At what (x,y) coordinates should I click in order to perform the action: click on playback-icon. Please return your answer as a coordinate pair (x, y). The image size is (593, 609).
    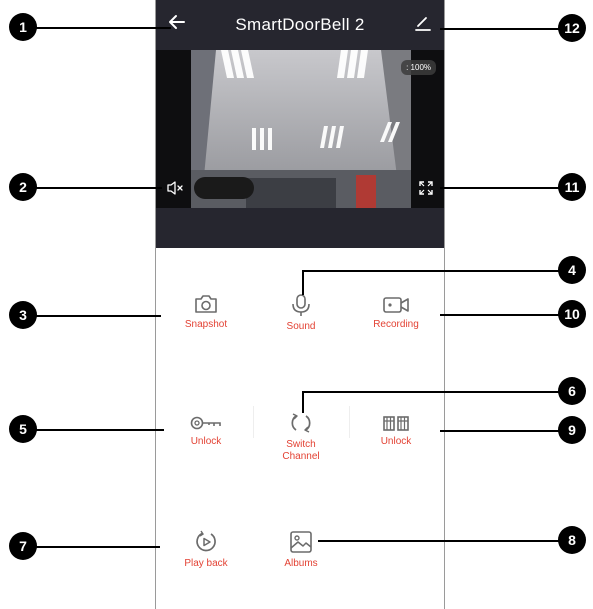
    Looking at the image, I should click on (206, 541).